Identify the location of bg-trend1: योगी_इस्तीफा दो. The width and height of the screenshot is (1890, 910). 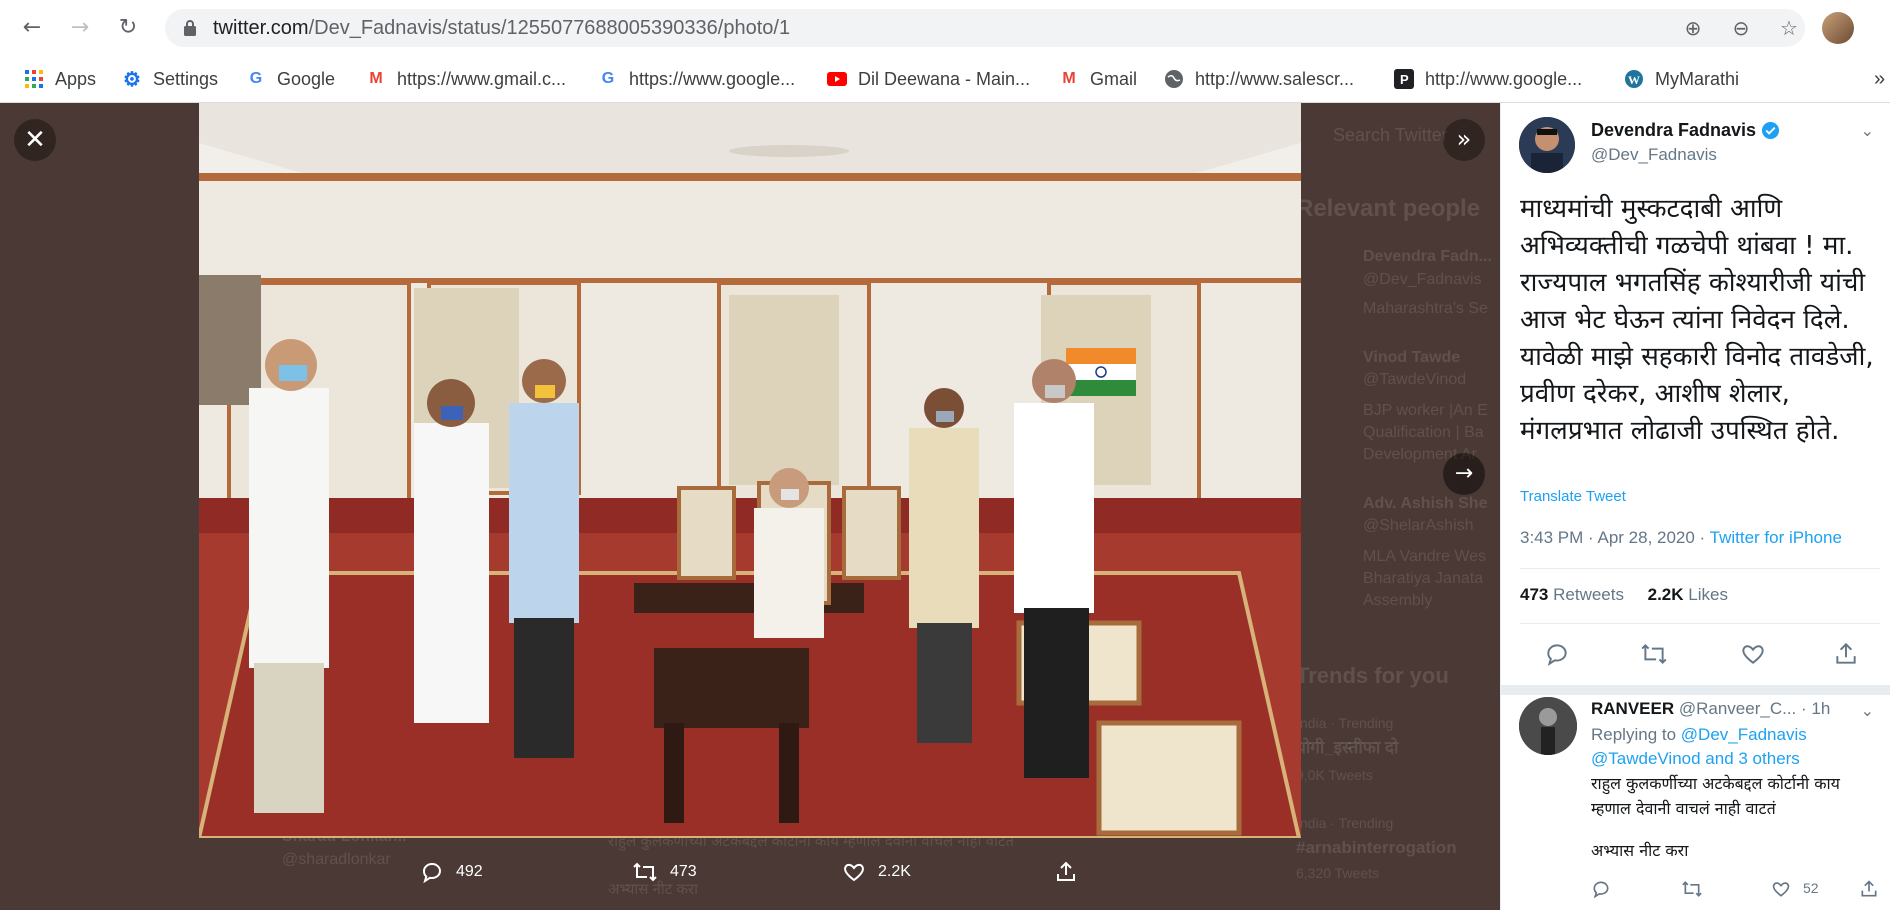
(1347, 747).